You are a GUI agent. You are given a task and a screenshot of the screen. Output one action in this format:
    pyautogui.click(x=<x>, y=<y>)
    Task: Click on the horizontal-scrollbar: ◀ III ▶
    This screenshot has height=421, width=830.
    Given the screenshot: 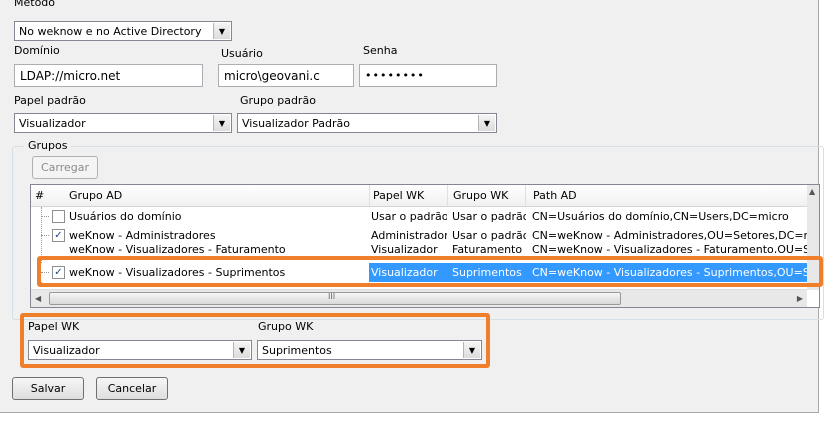 What is the action you would take?
    pyautogui.click(x=419, y=298)
    